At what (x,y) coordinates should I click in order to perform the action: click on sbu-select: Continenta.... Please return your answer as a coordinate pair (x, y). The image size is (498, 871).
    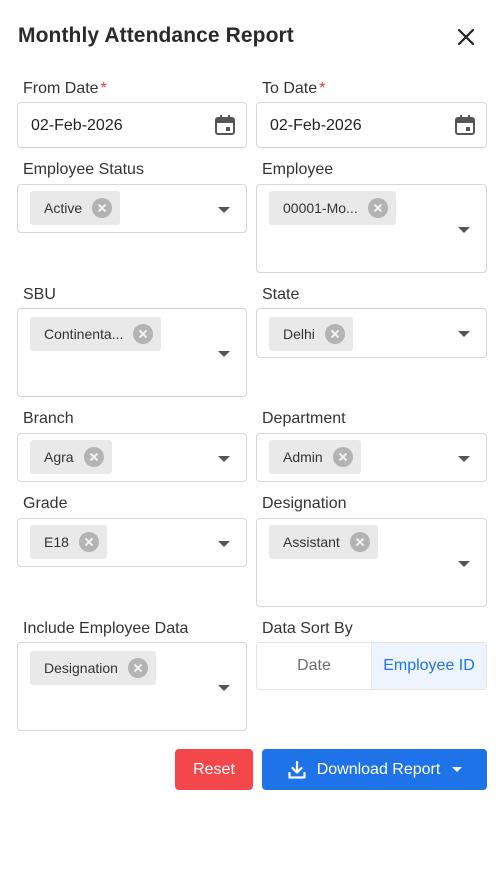
    Looking at the image, I should click on (132, 352).